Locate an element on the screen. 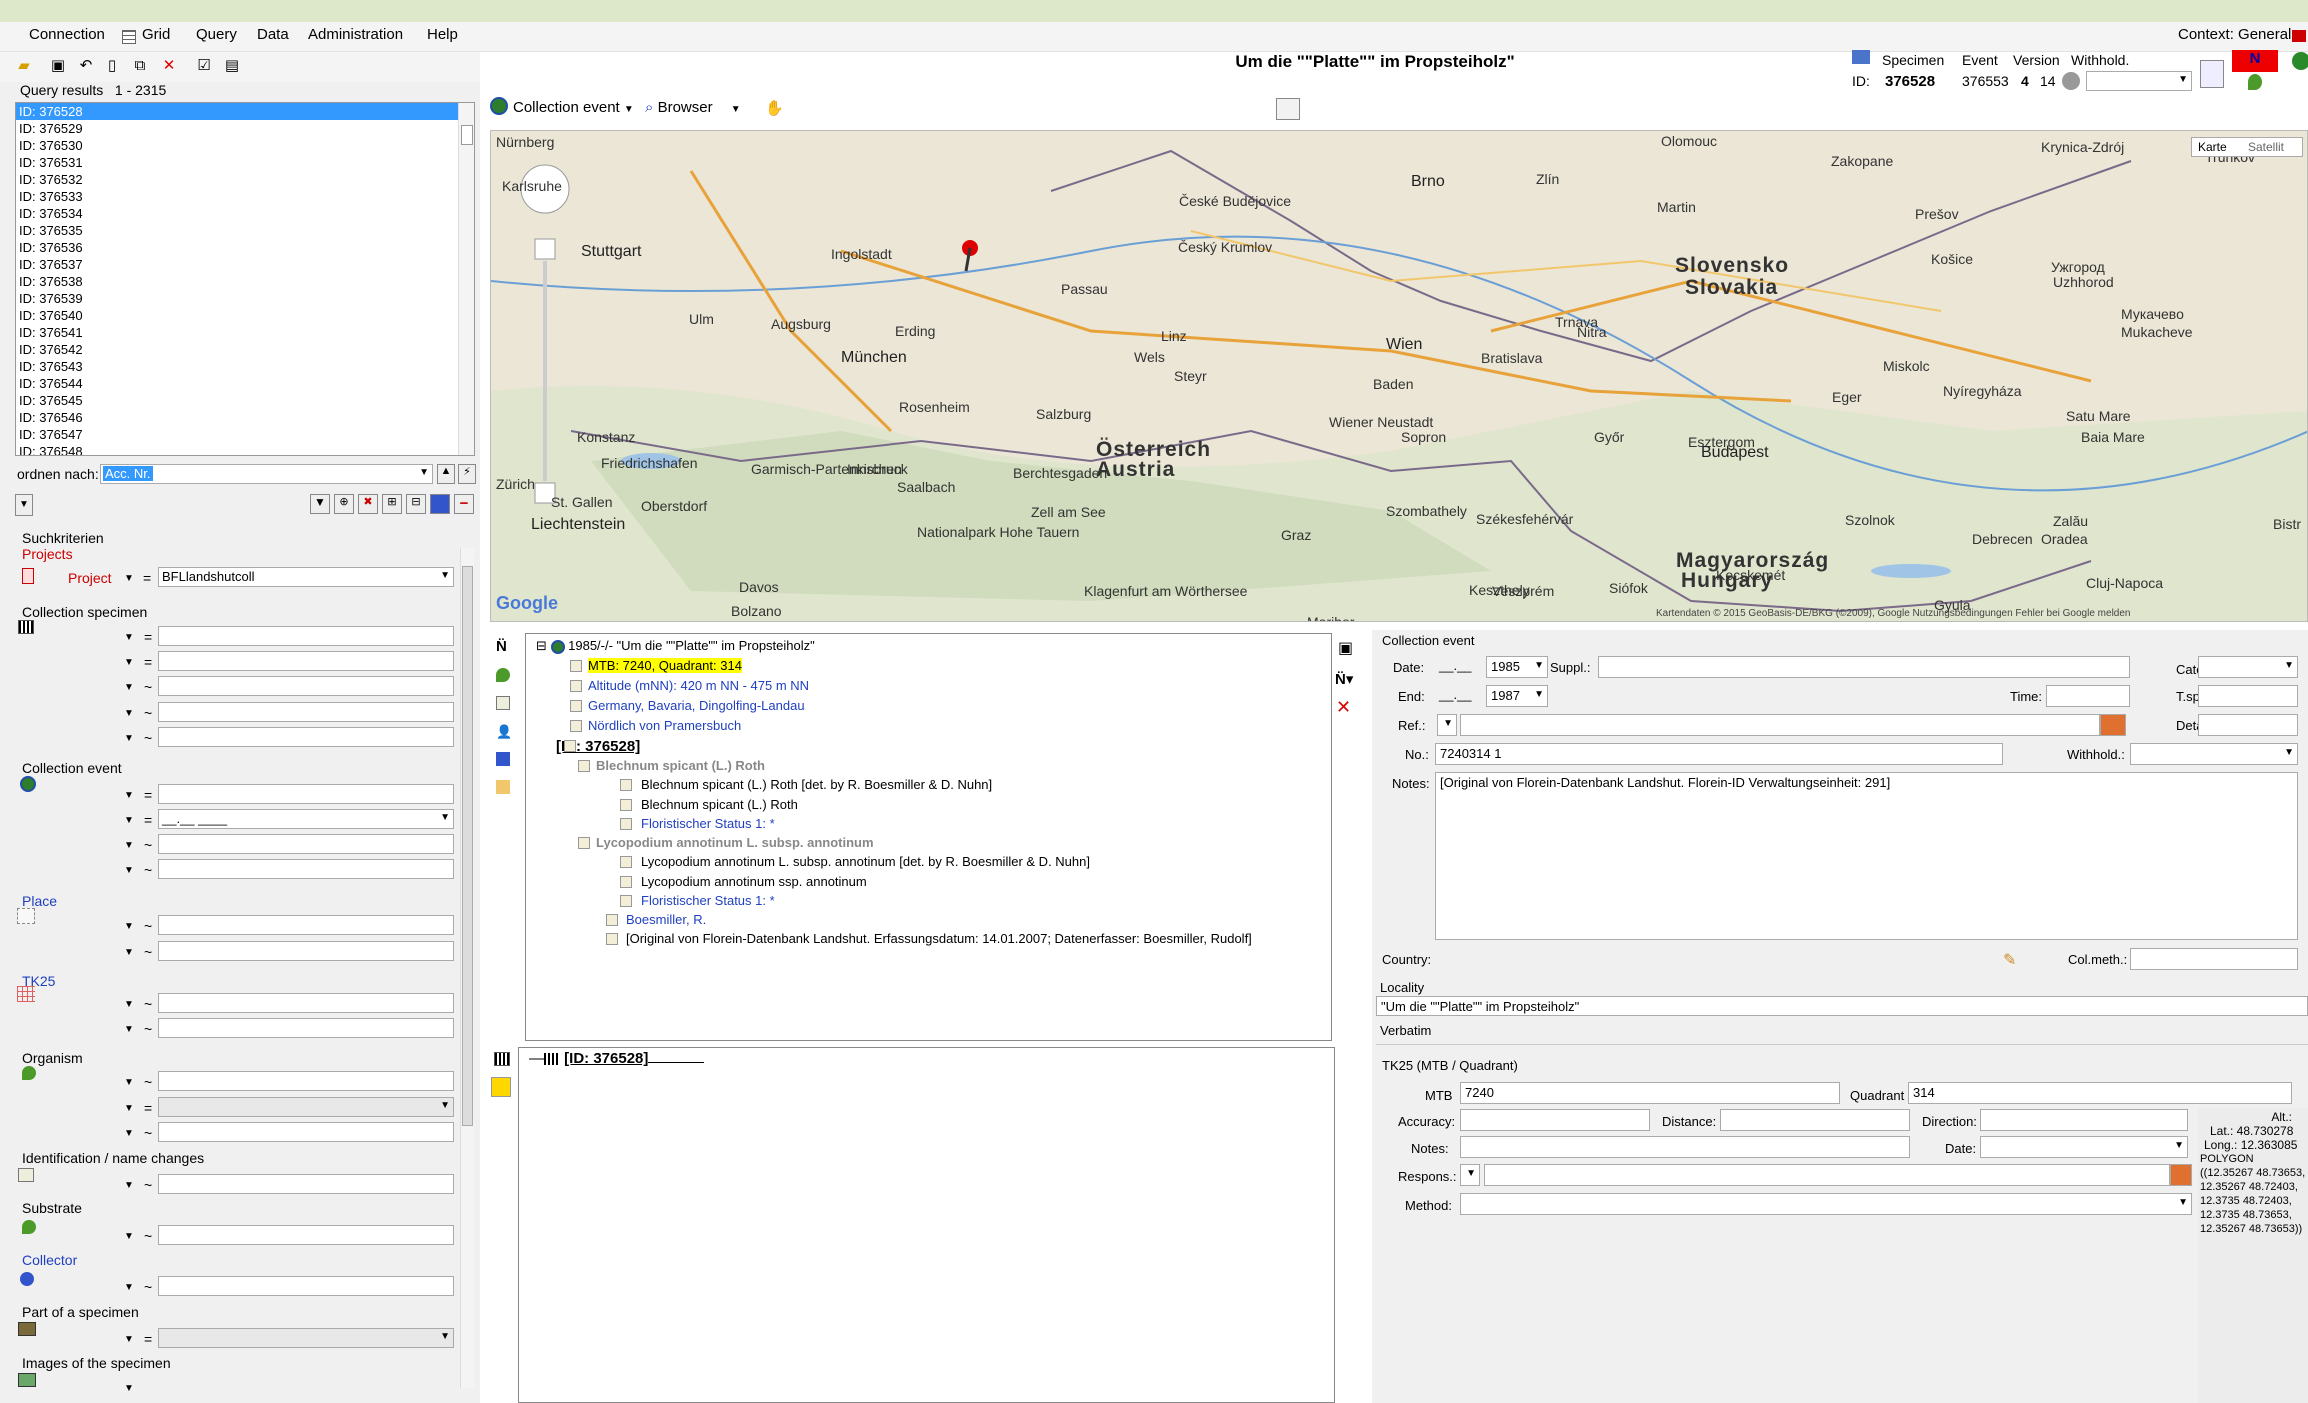  filter-save-icon: ⊞ is located at coordinates (392, 504).